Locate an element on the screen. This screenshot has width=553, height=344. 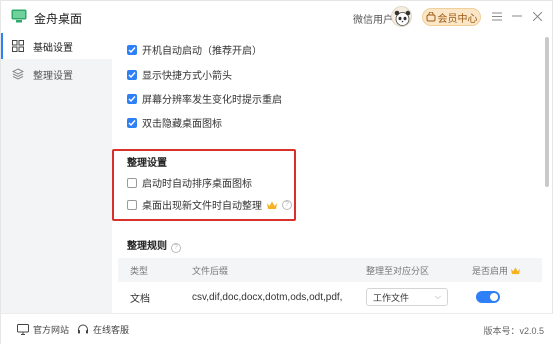
official-website-label: 官方网站 is located at coordinates (51, 330).